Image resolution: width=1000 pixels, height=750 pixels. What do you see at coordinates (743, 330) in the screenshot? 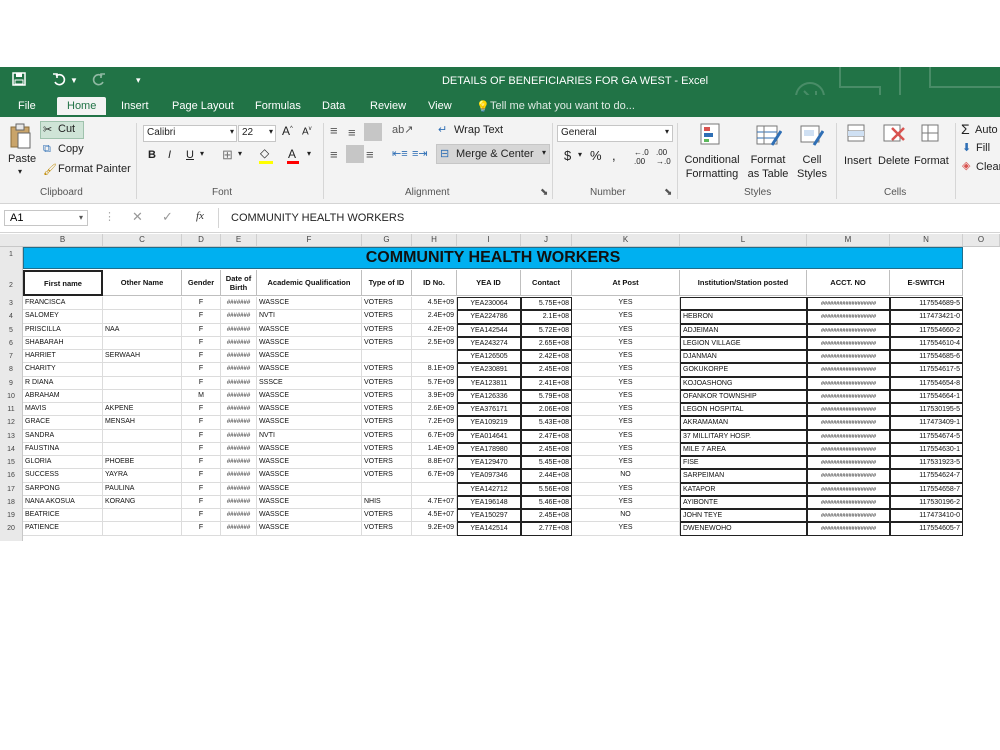
I see `table-cell: ADJEIMAN` at bounding box center [743, 330].